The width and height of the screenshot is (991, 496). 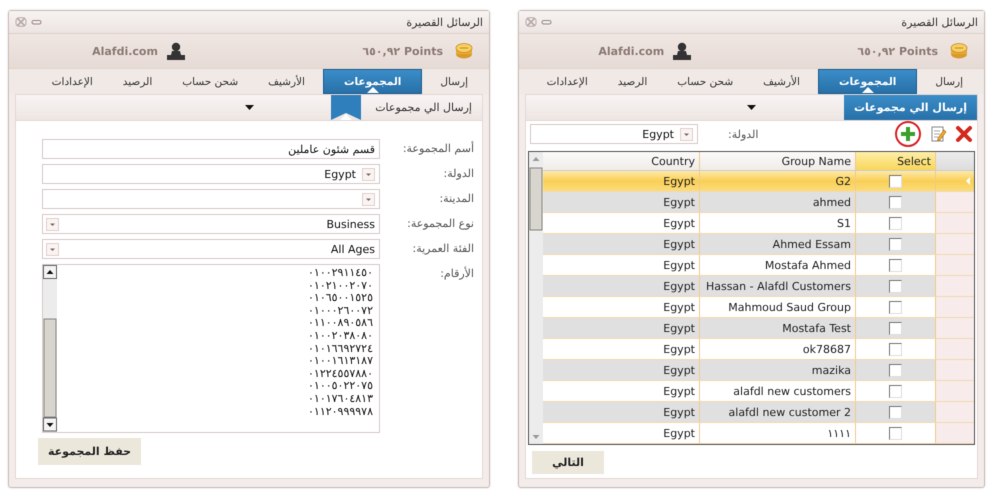 I want to click on field-label: نوع المجموعة:, so click(x=440, y=224).